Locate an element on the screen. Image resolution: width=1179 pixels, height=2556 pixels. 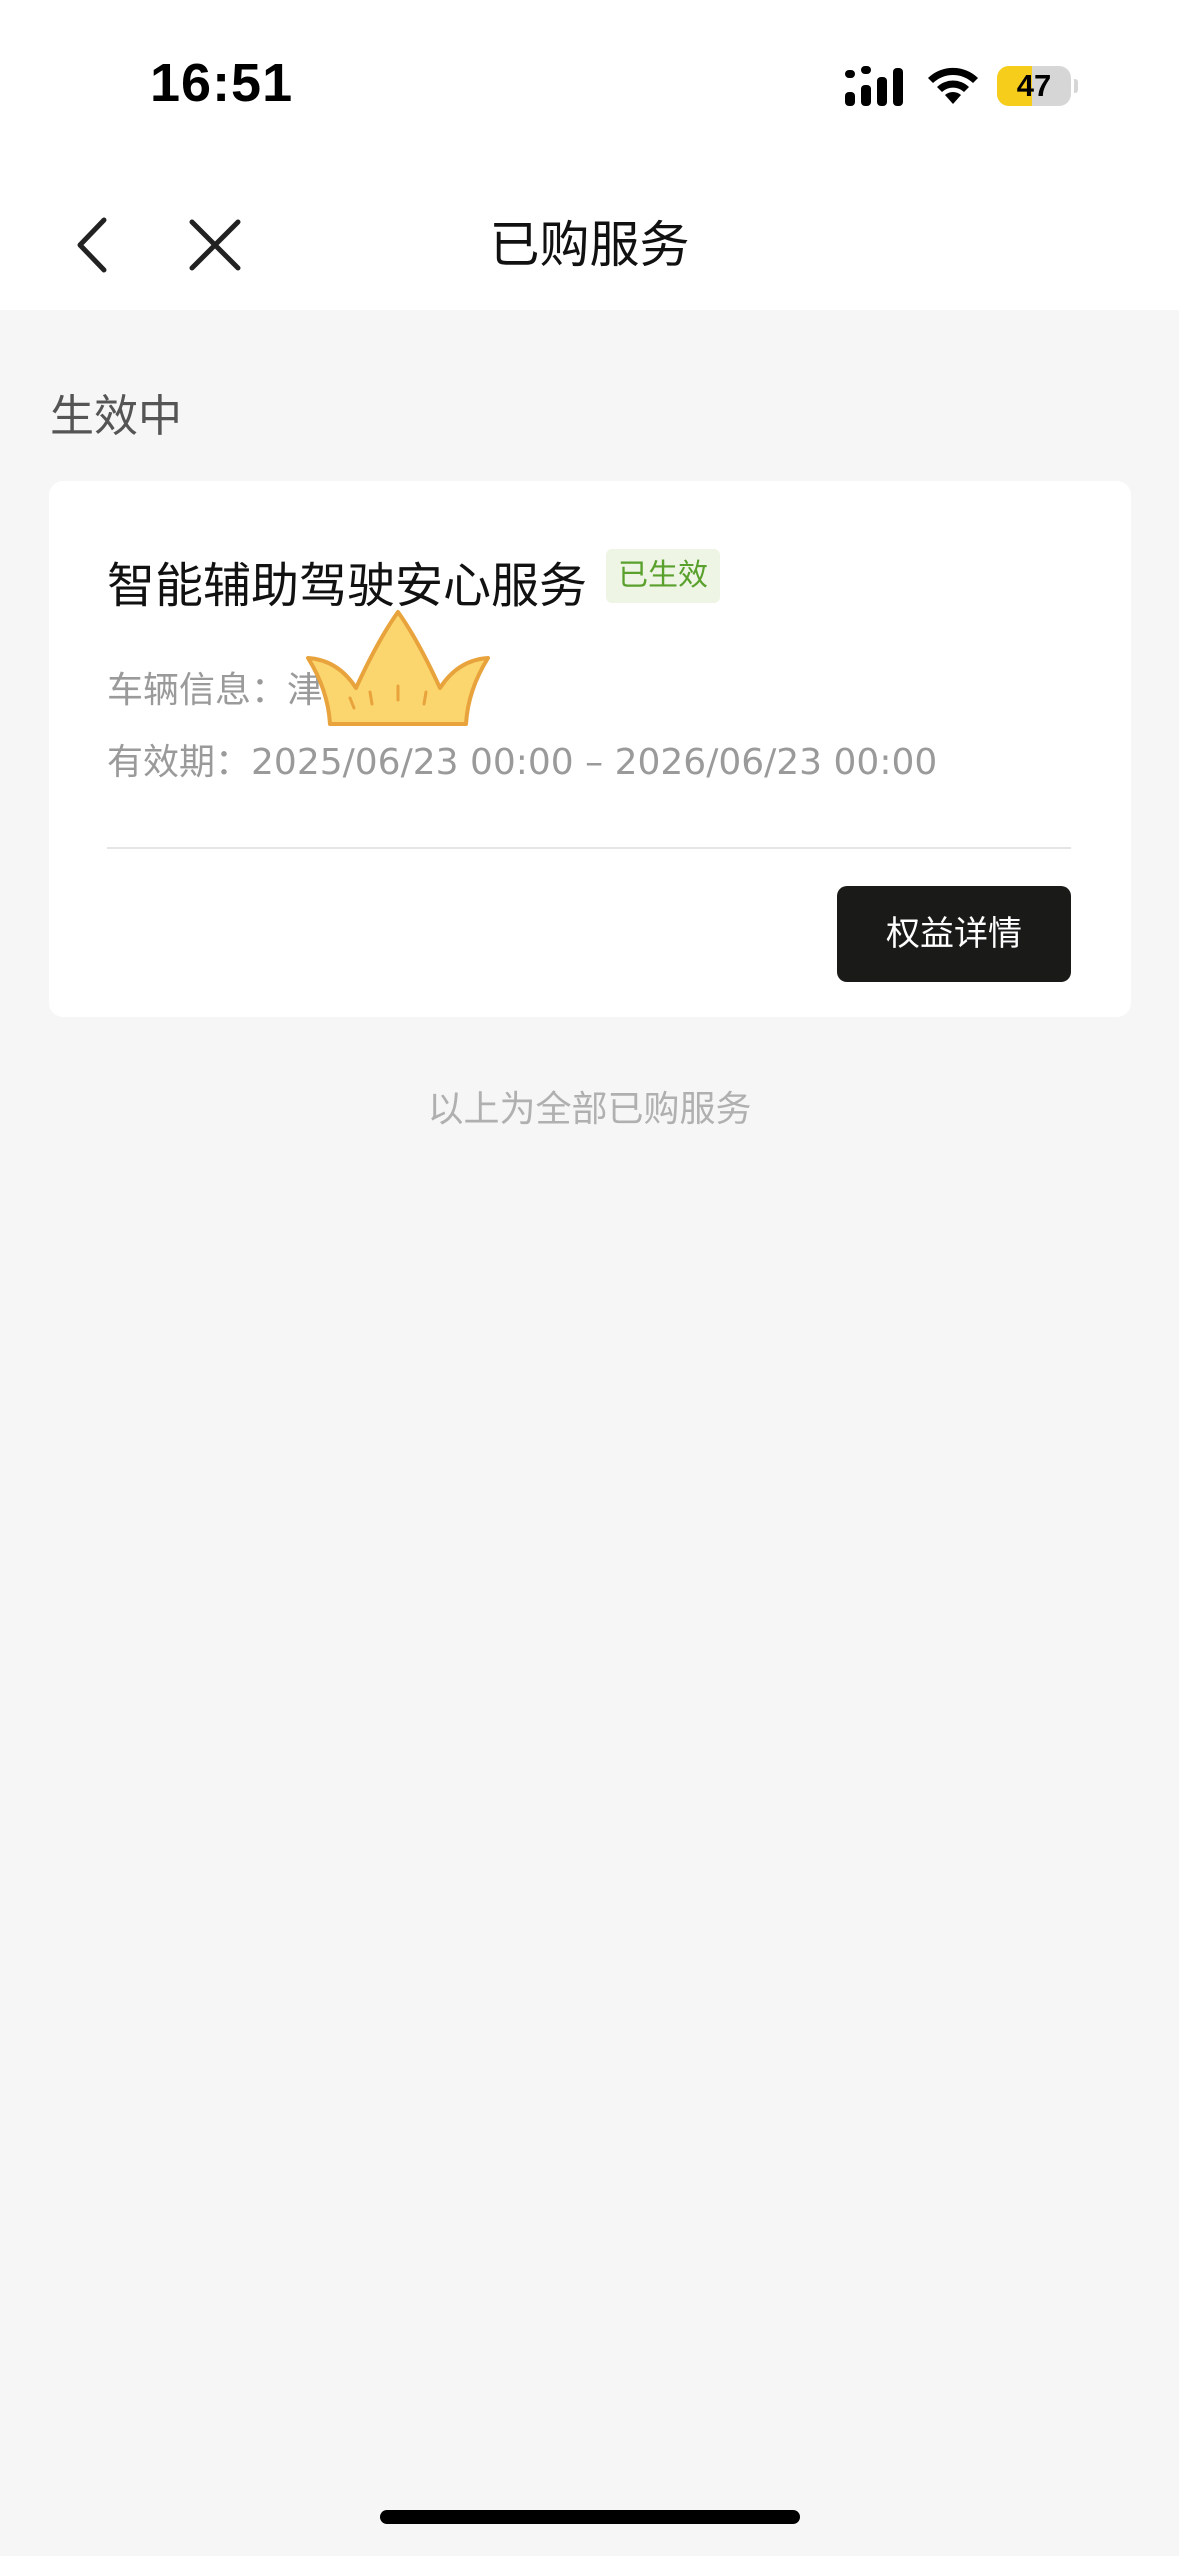
nav-bar: 已购服务 is located at coordinates (589, 235).